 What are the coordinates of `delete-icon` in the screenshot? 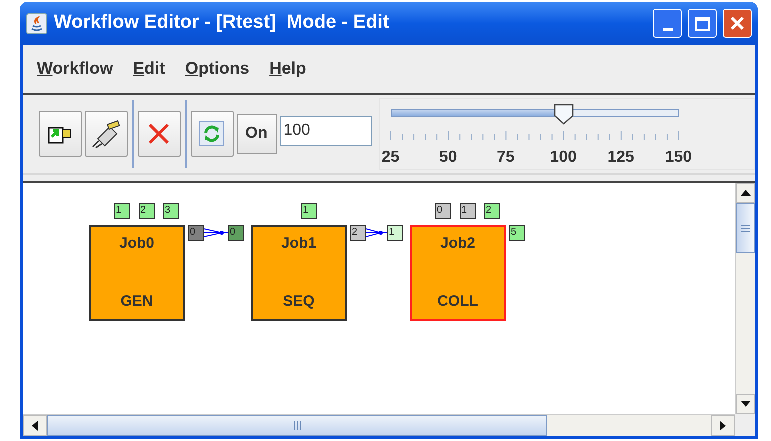 It's located at (159, 134).